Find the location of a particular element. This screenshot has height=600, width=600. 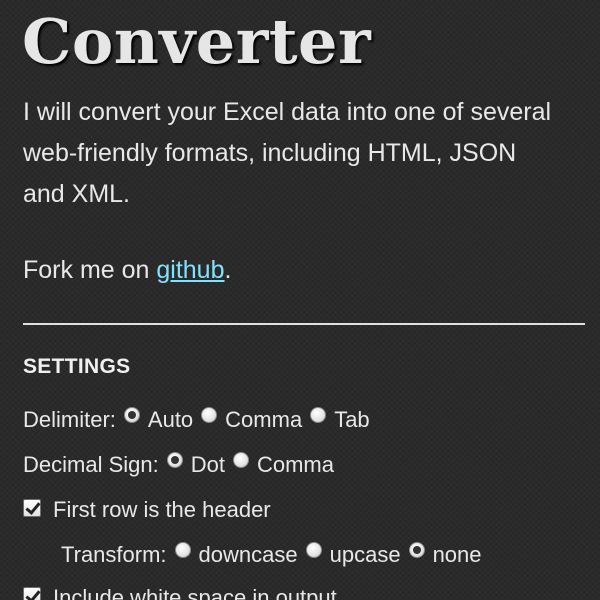

decimal-sign-row: Decimal Sign: Dot Comma is located at coordinates (182, 465).